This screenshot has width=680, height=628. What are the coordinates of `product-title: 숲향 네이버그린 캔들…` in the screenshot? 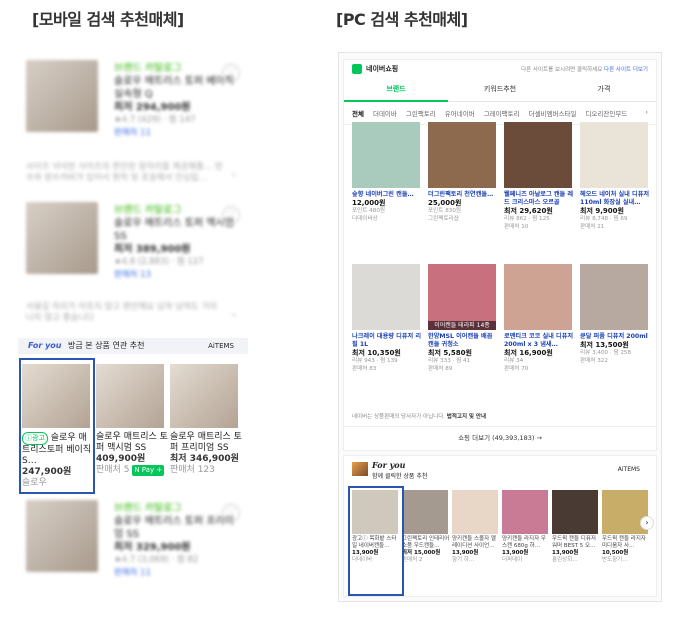 It's located at (387, 195).